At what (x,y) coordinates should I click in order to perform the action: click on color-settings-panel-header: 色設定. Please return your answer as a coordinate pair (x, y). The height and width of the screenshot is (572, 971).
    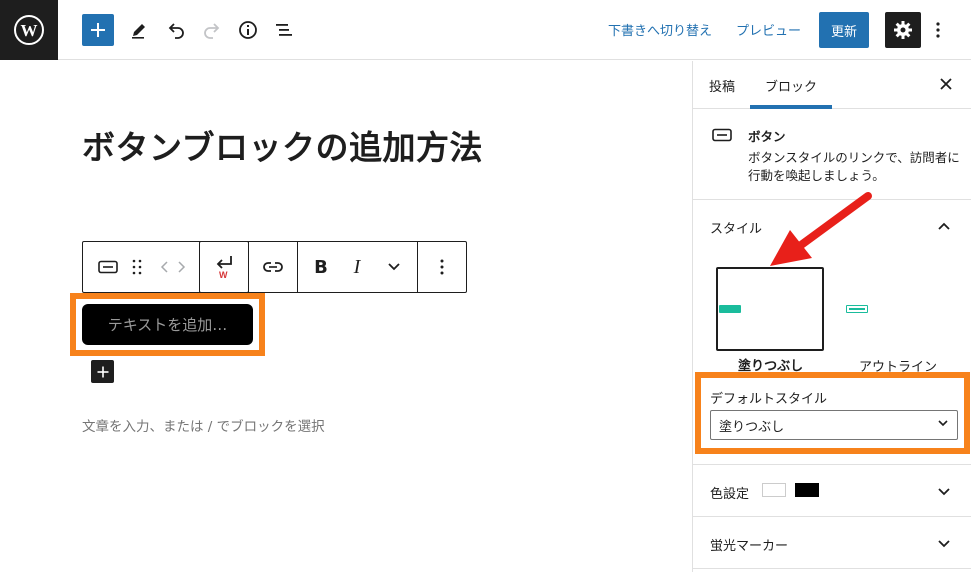
    Looking at the image, I should click on (832, 490).